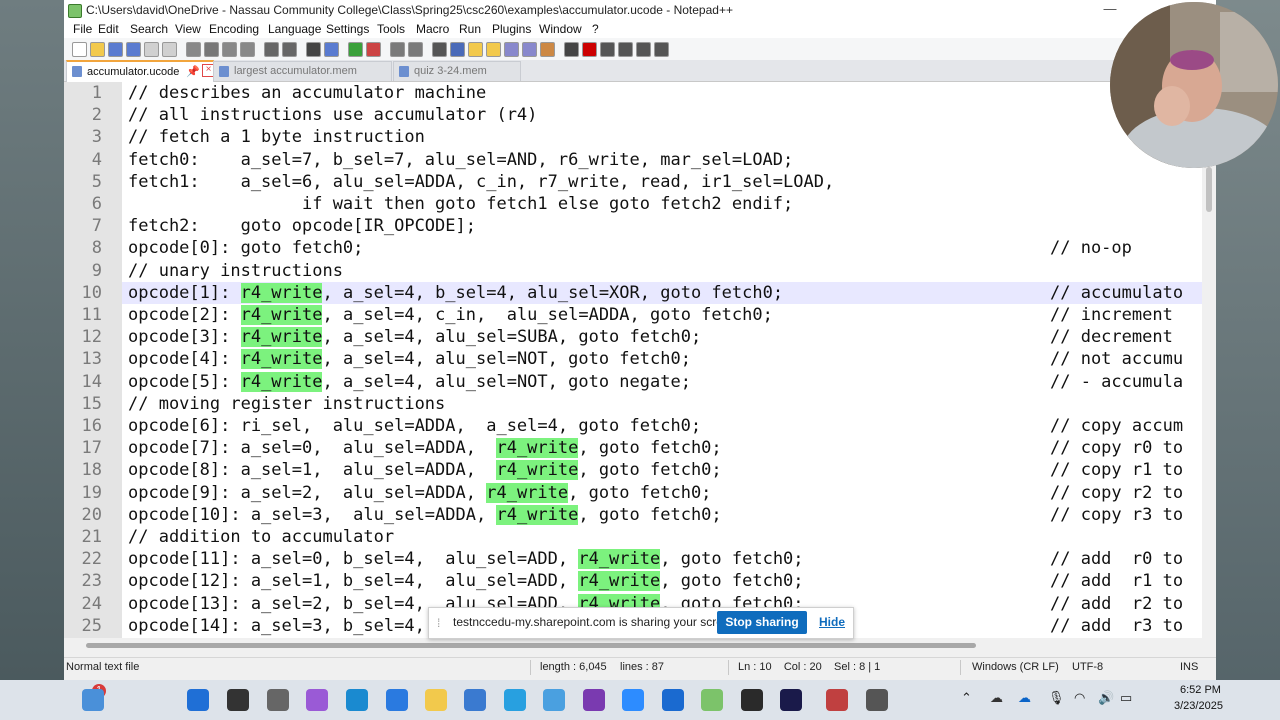 This screenshot has height=720, width=1280. I want to click on microphone-icon: 🎙, so click(1056, 698).